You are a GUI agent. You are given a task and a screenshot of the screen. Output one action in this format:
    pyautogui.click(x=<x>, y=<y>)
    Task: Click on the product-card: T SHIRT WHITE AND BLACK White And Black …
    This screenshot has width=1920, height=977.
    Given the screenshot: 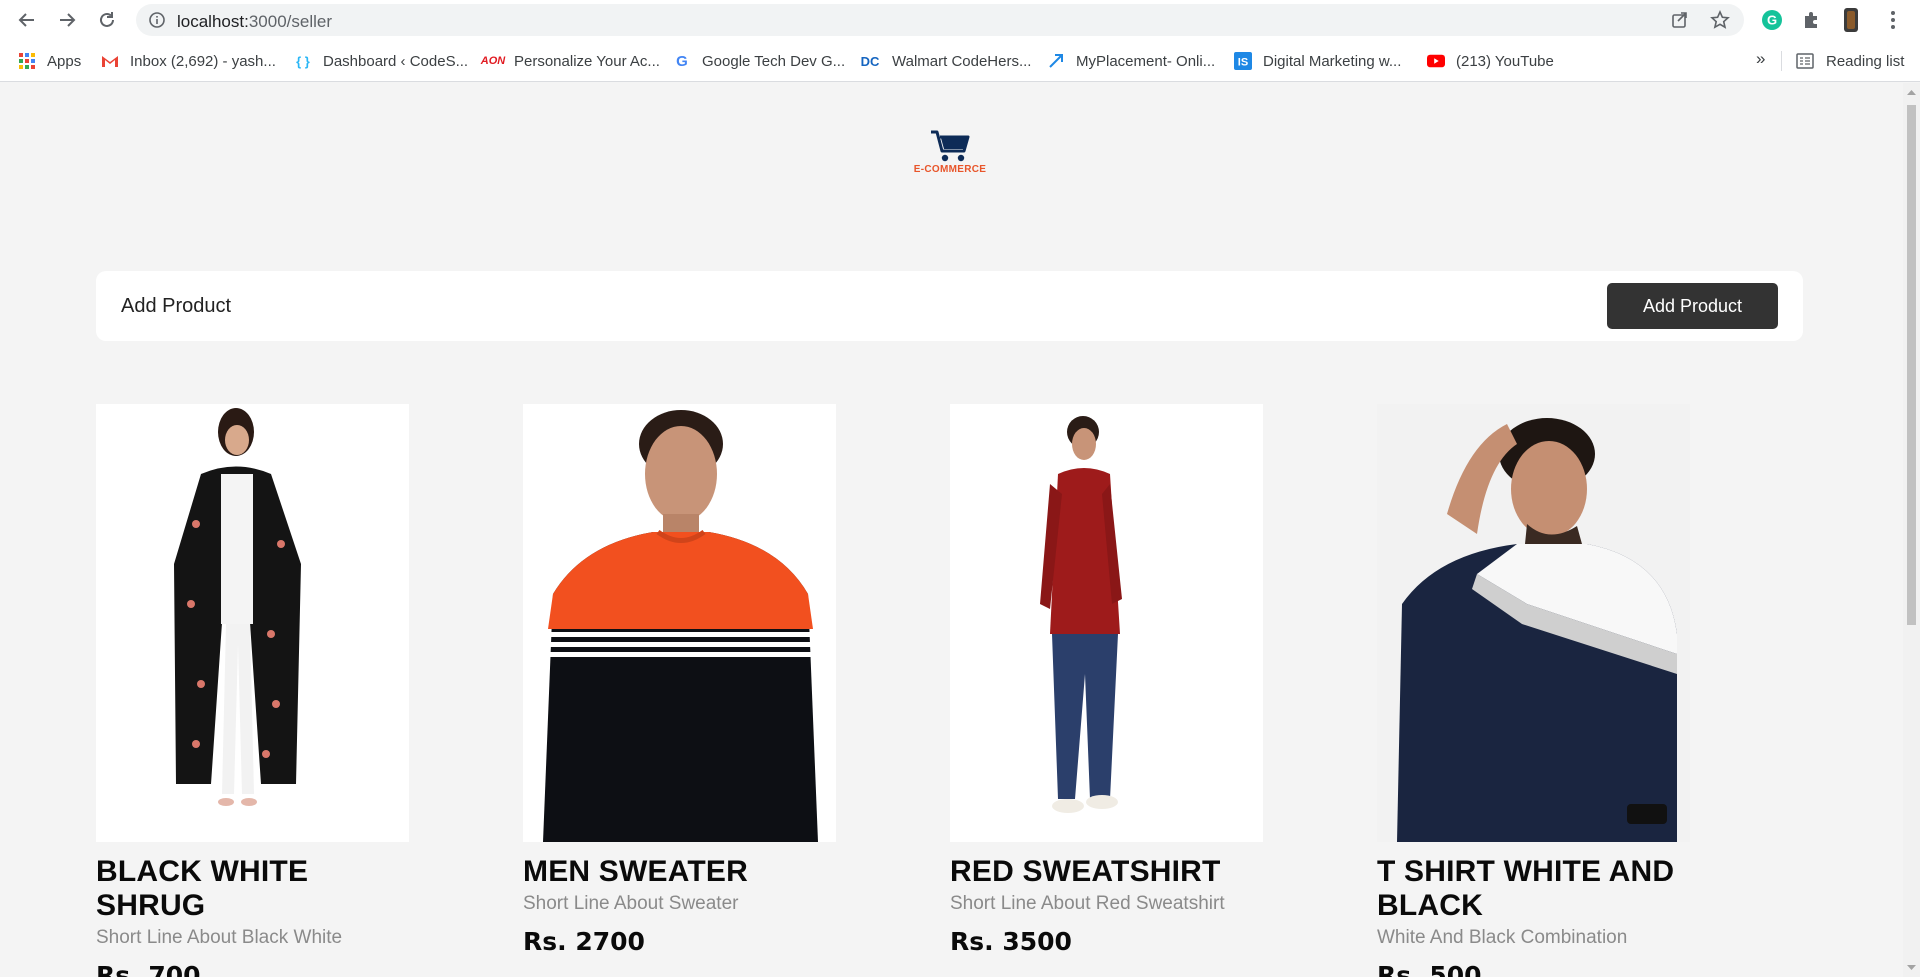 What is the action you would take?
    pyautogui.click(x=1533, y=690)
    